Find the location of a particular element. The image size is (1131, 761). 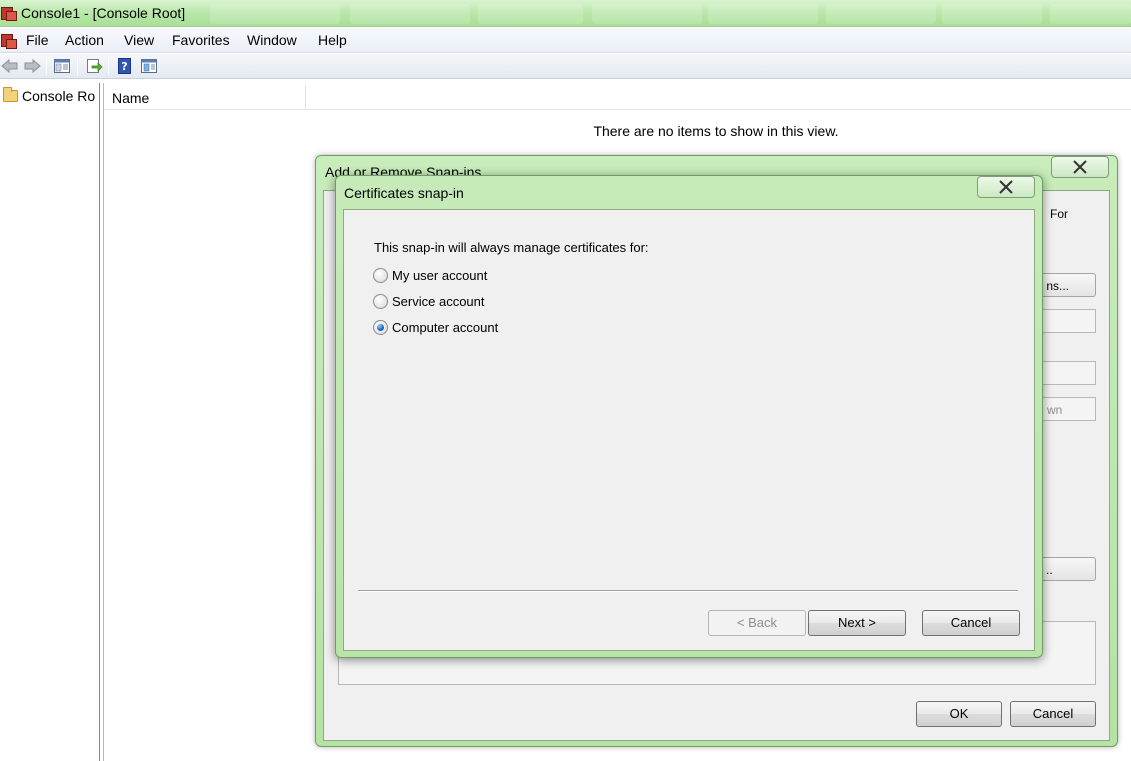

inner-close-button is located at coordinates (1006, 187).